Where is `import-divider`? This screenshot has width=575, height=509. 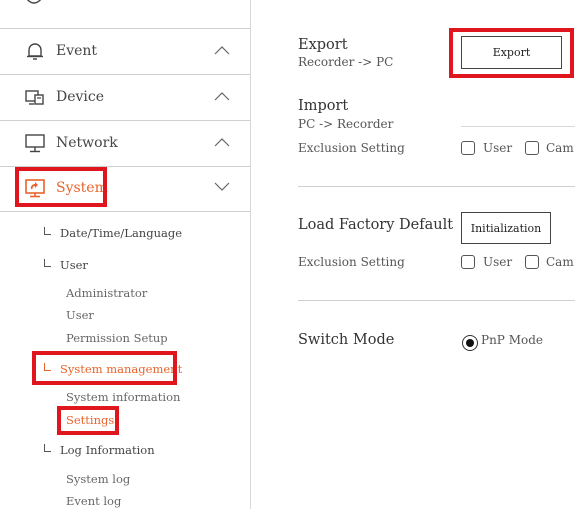 import-divider is located at coordinates (518, 126).